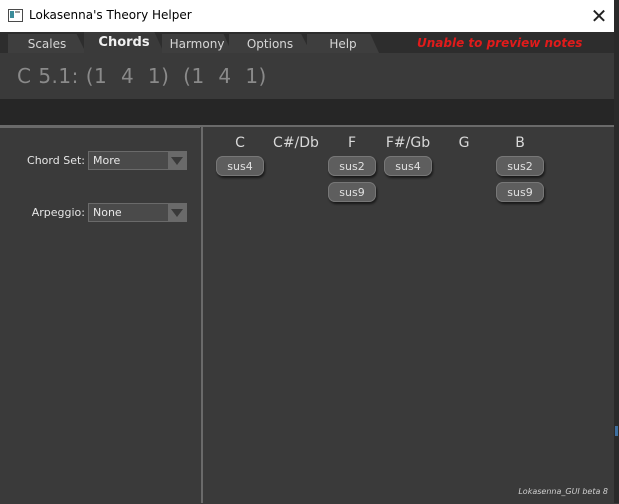 The width and height of the screenshot is (619, 504). What do you see at coordinates (15, 15) in the screenshot?
I see `app-icon` at bounding box center [15, 15].